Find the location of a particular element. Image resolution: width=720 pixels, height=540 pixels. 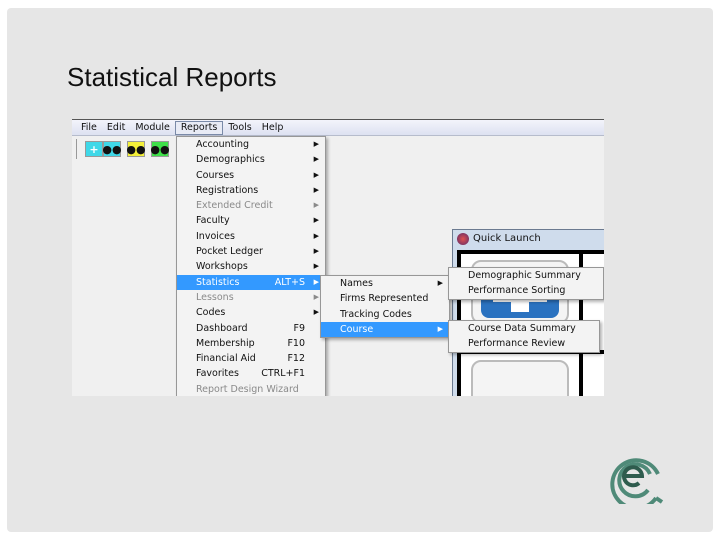

menu-item-label: Names is located at coordinates (356, 283).